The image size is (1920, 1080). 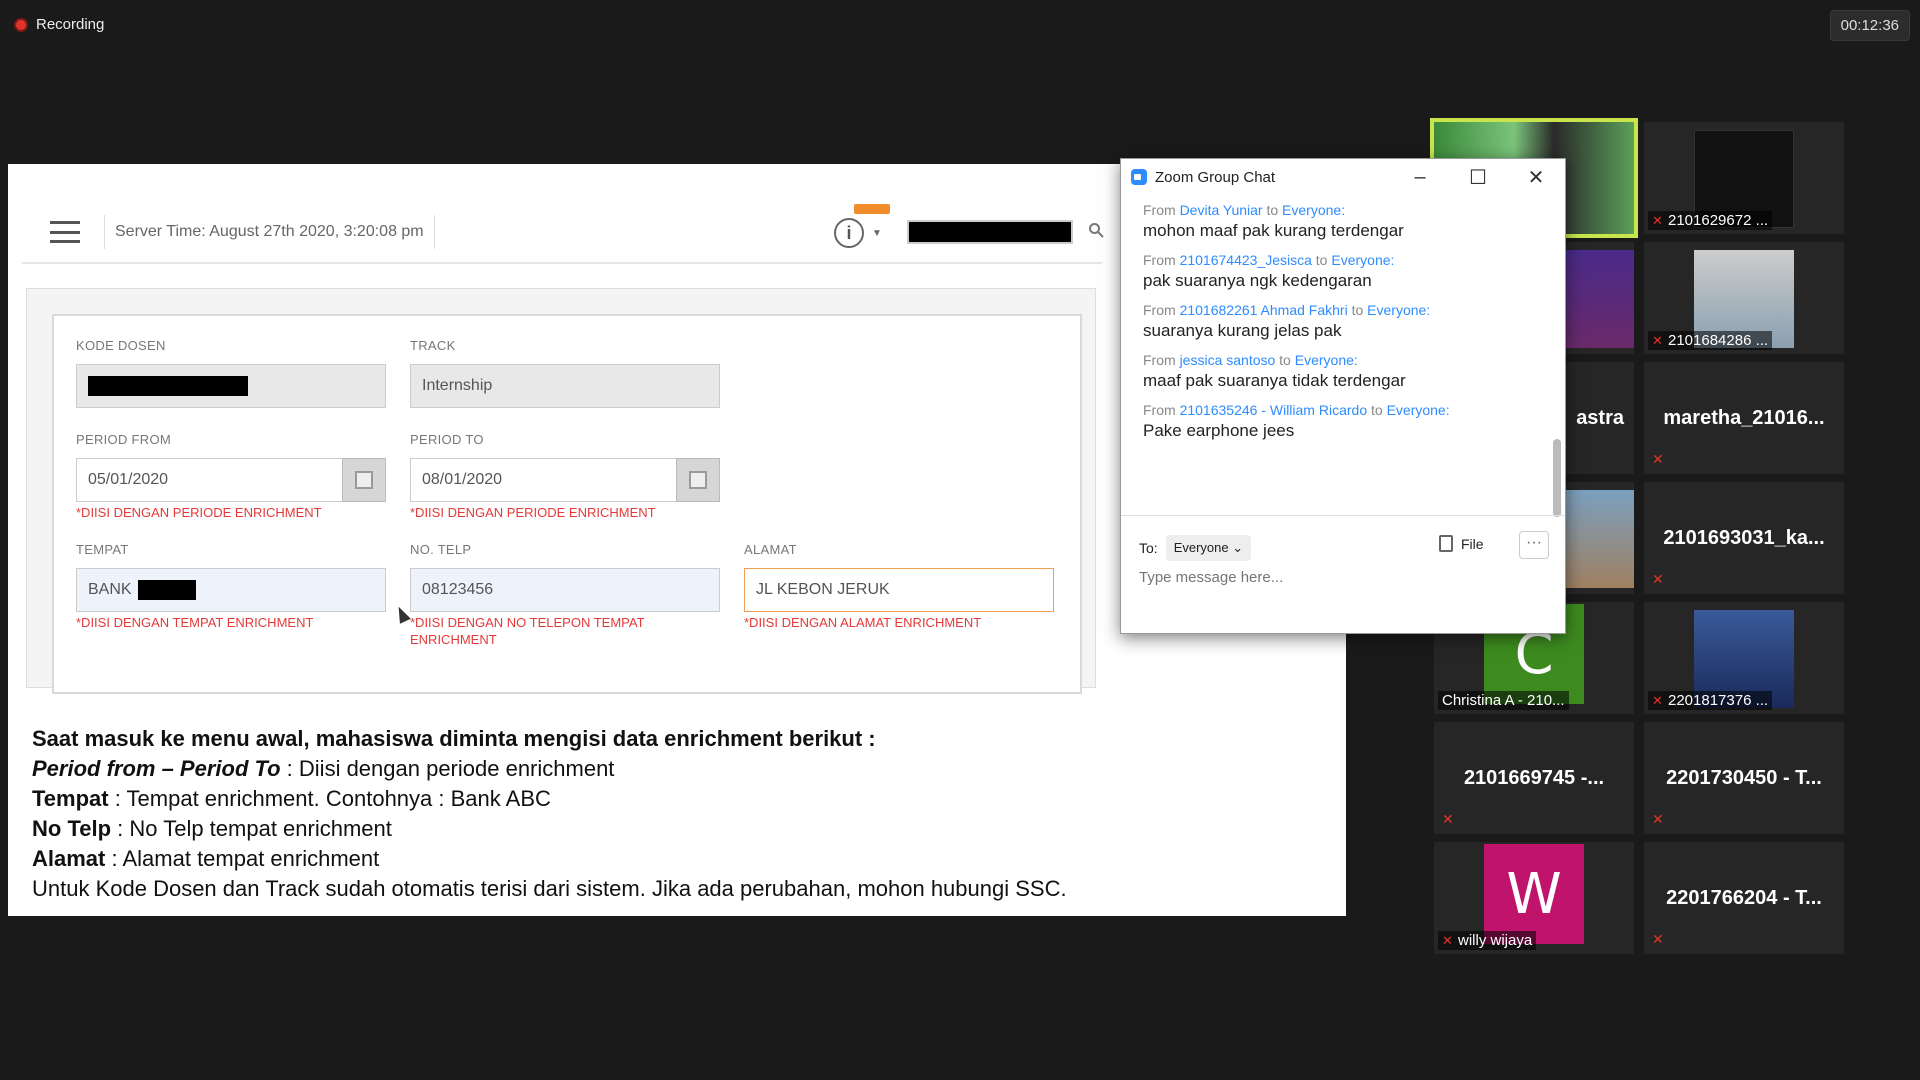 What do you see at coordinates (770, 549) in the screenshot?
I see `alamat-label: ALAMAT` at bounding box center [770, 549].